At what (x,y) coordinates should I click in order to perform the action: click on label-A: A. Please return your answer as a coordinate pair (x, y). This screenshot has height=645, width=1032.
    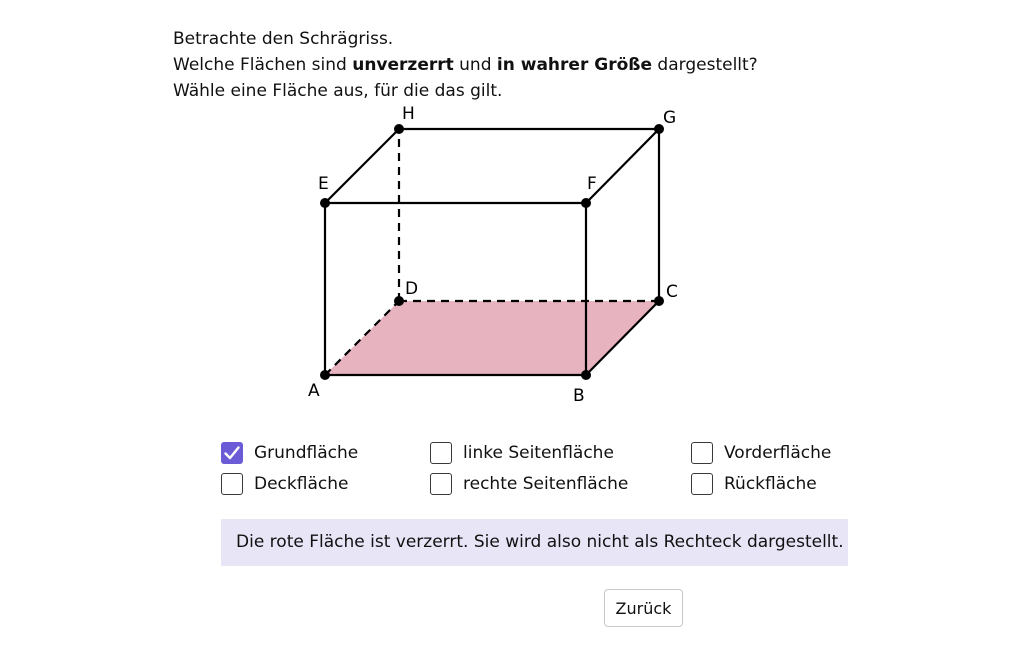
    Looking at the image, I should click on (314, 391).